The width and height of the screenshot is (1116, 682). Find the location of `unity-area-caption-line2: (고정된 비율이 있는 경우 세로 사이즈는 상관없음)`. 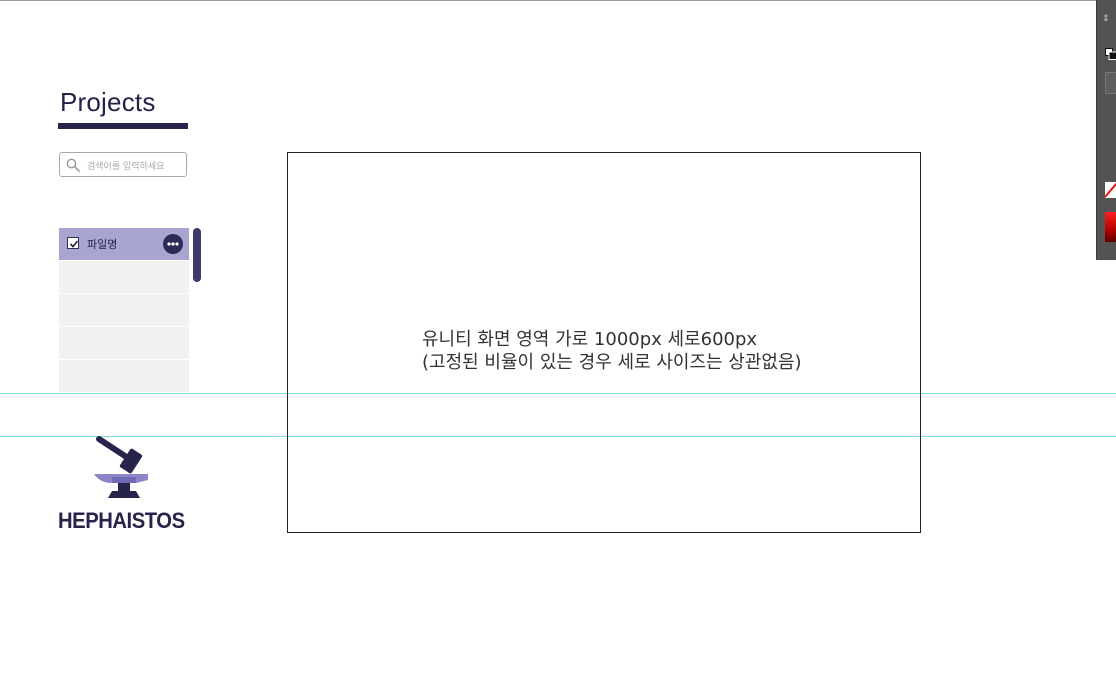

unity-area-caption-line2: (고정된 비율이 있는 경우 세로 사이즈는 상관없음) is located at coordinates (612, 362).